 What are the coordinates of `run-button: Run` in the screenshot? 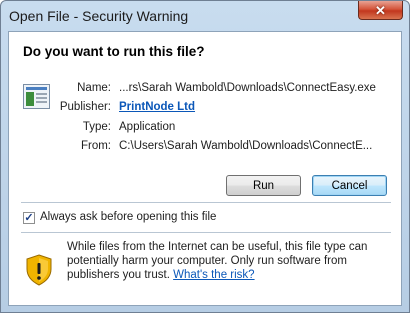 It's located at (263, 185).